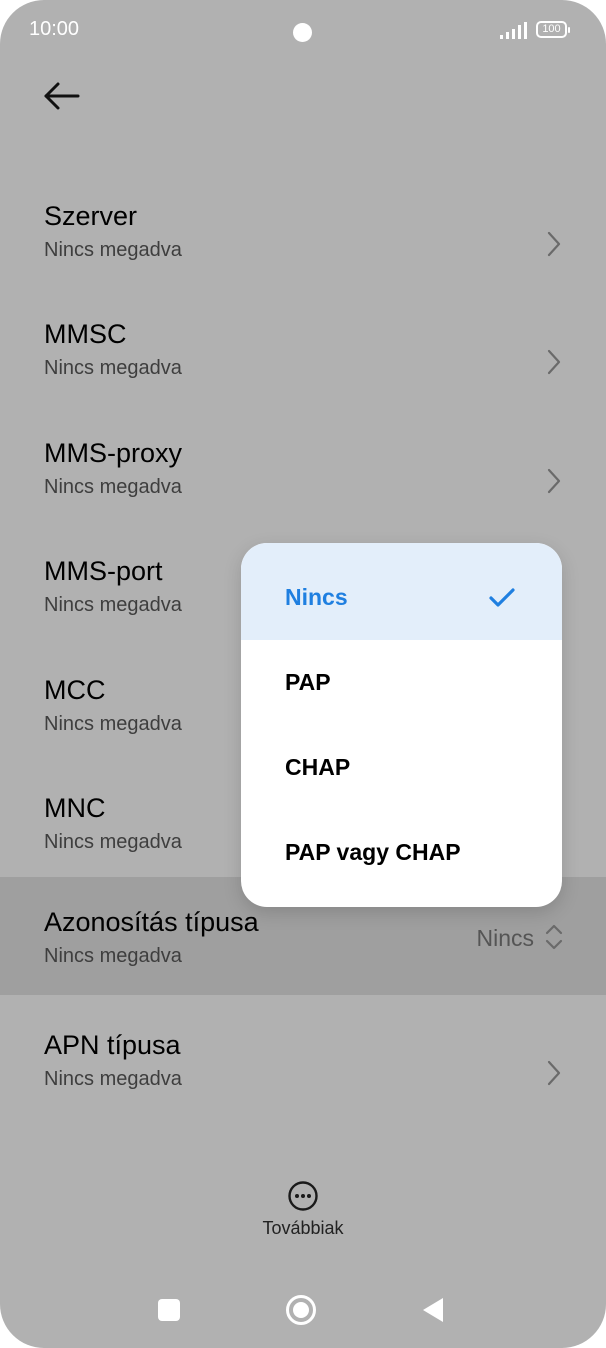 This screenshot has width=606, height=1348. Describe the element at coordinates (151, 922) in the screenshot. I see `row-title: Azonosítás típusa` at that location.